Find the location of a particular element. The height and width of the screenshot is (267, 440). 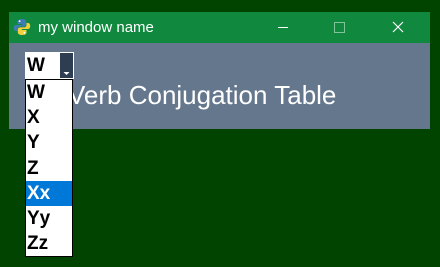

minimize-icon is located at coordinates (283, 27).